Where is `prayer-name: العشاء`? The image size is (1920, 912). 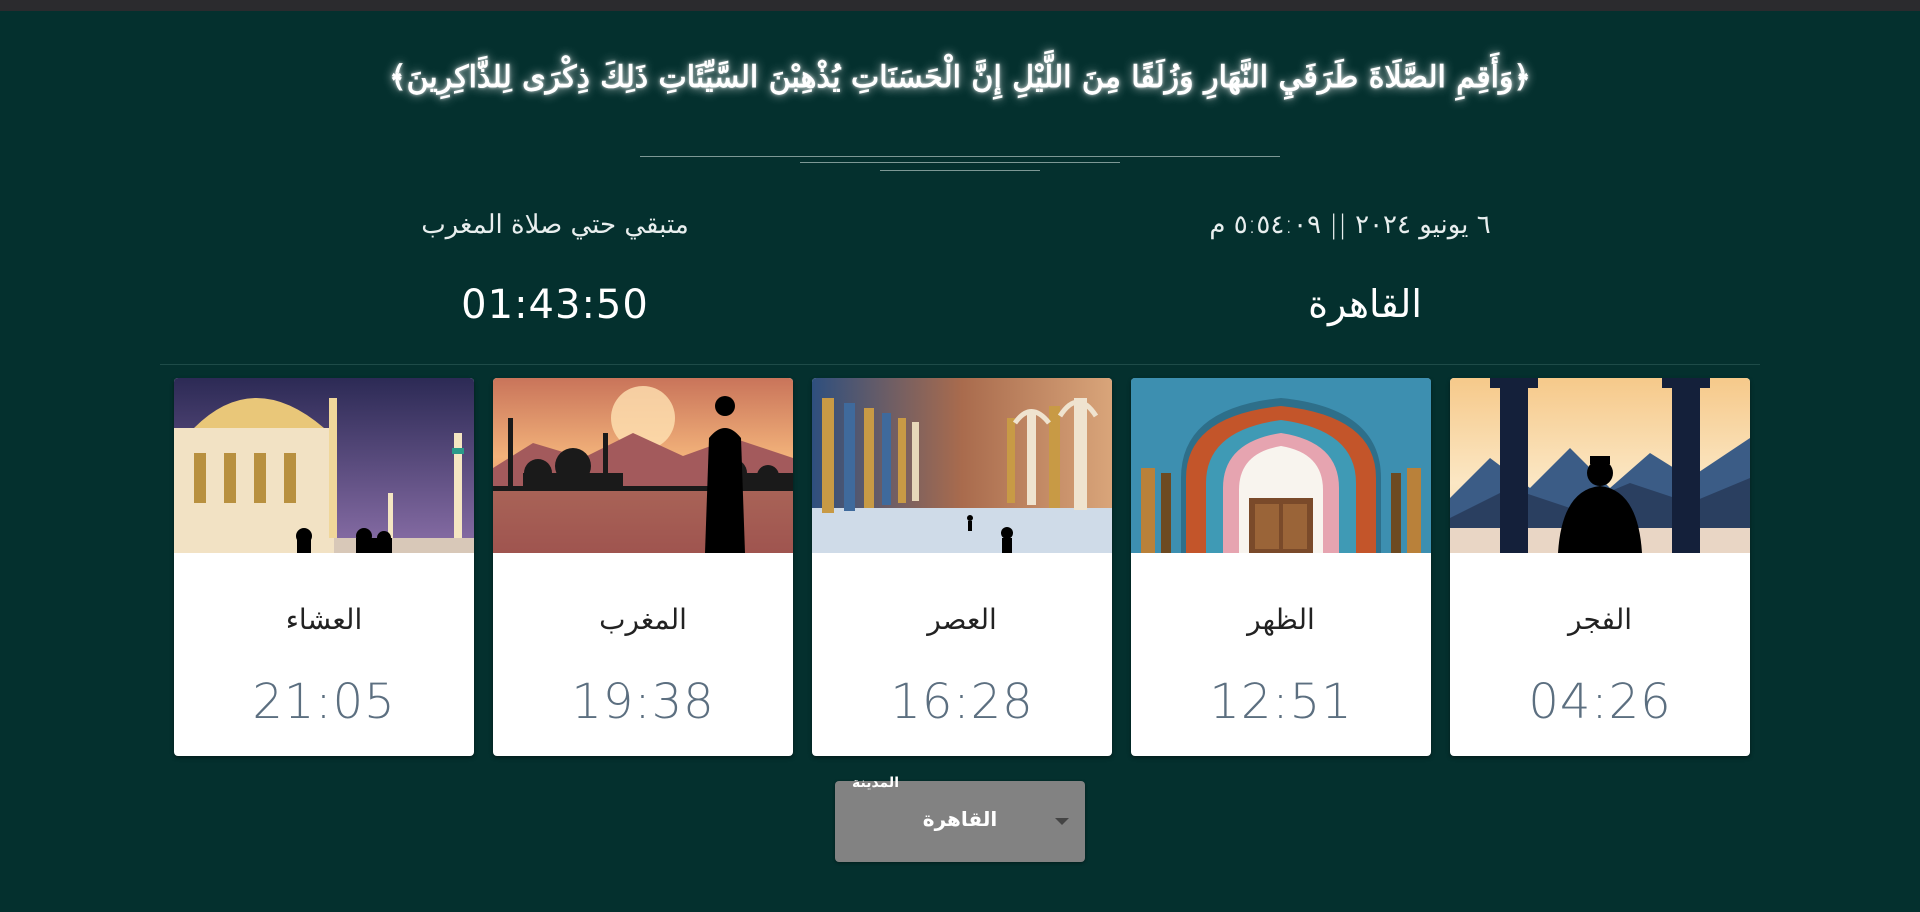 prayer-name: العشاء is located at coordinates (324, 619).